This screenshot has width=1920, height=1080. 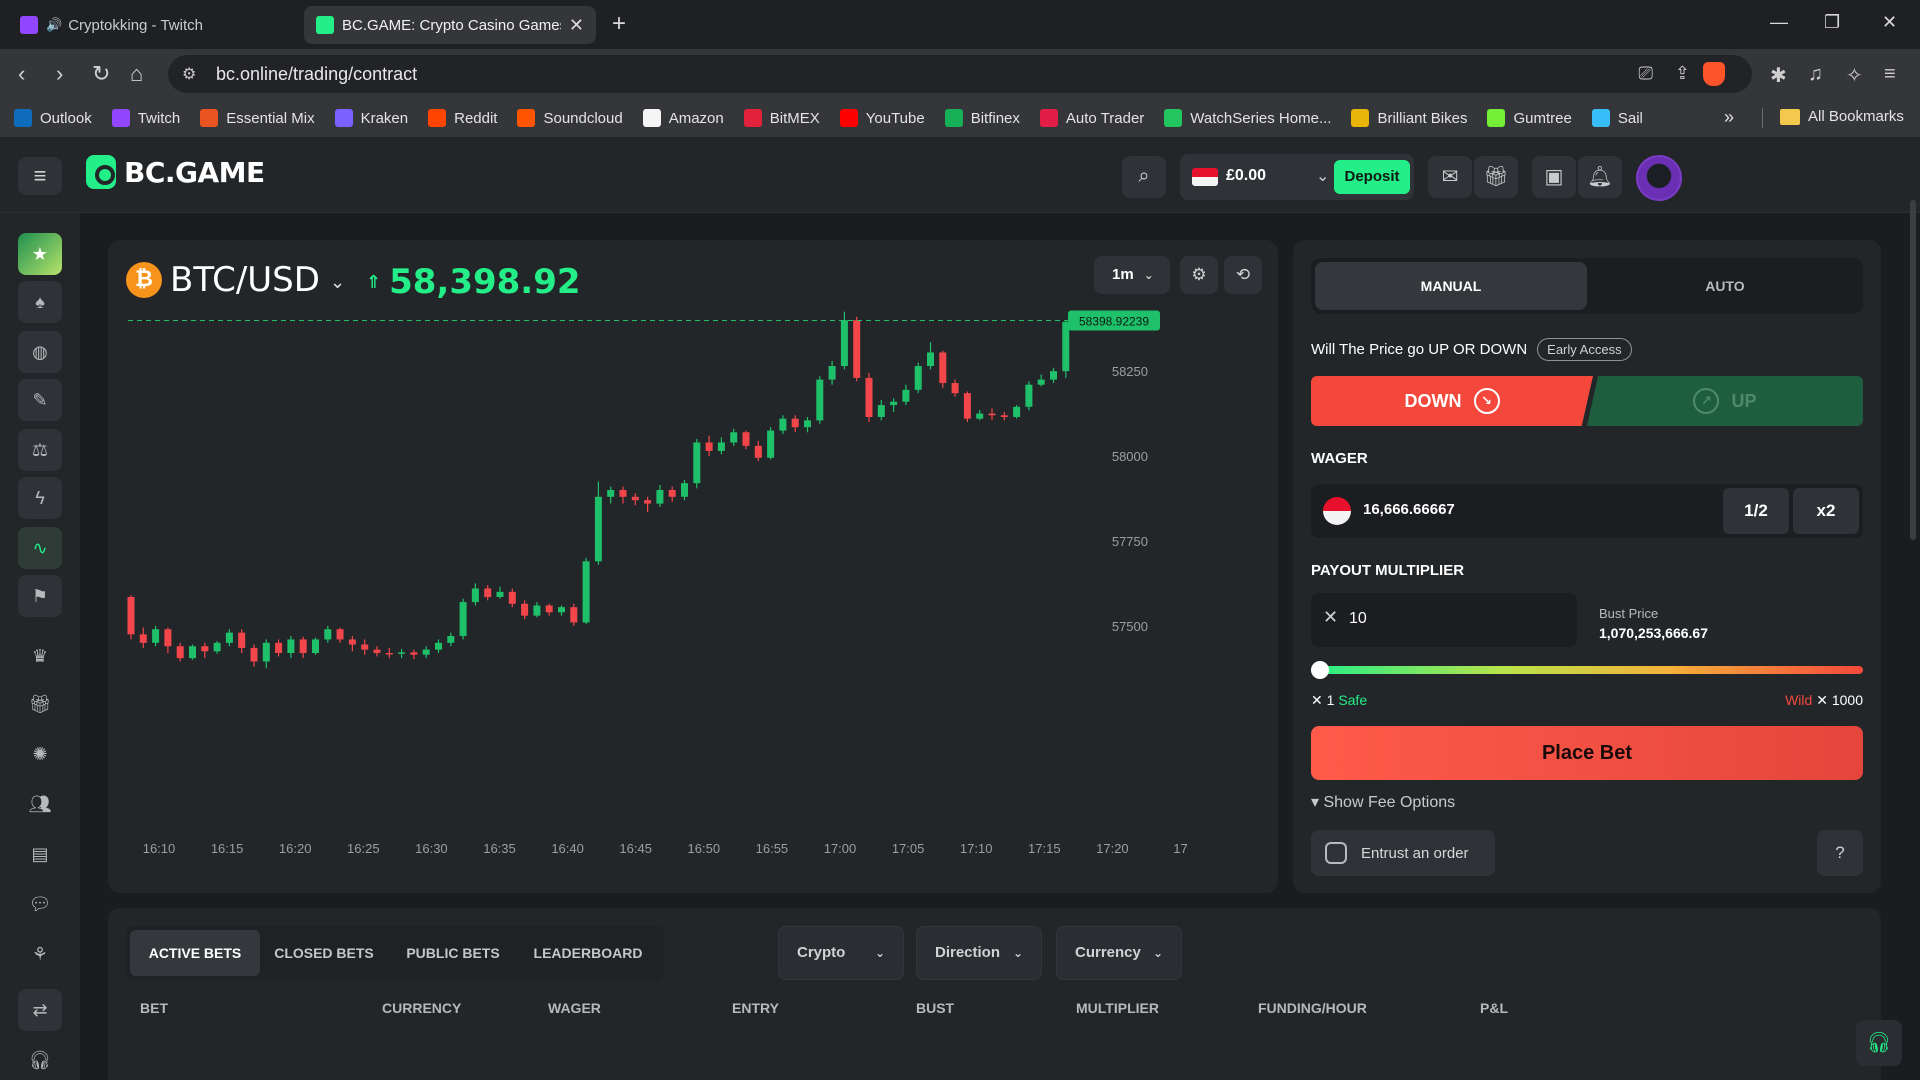 What do you see at coordinates (1529, 118) in the screenshot?
I see `bookmark-gumtree: Gumtree` at bounding box center [1529, 118].